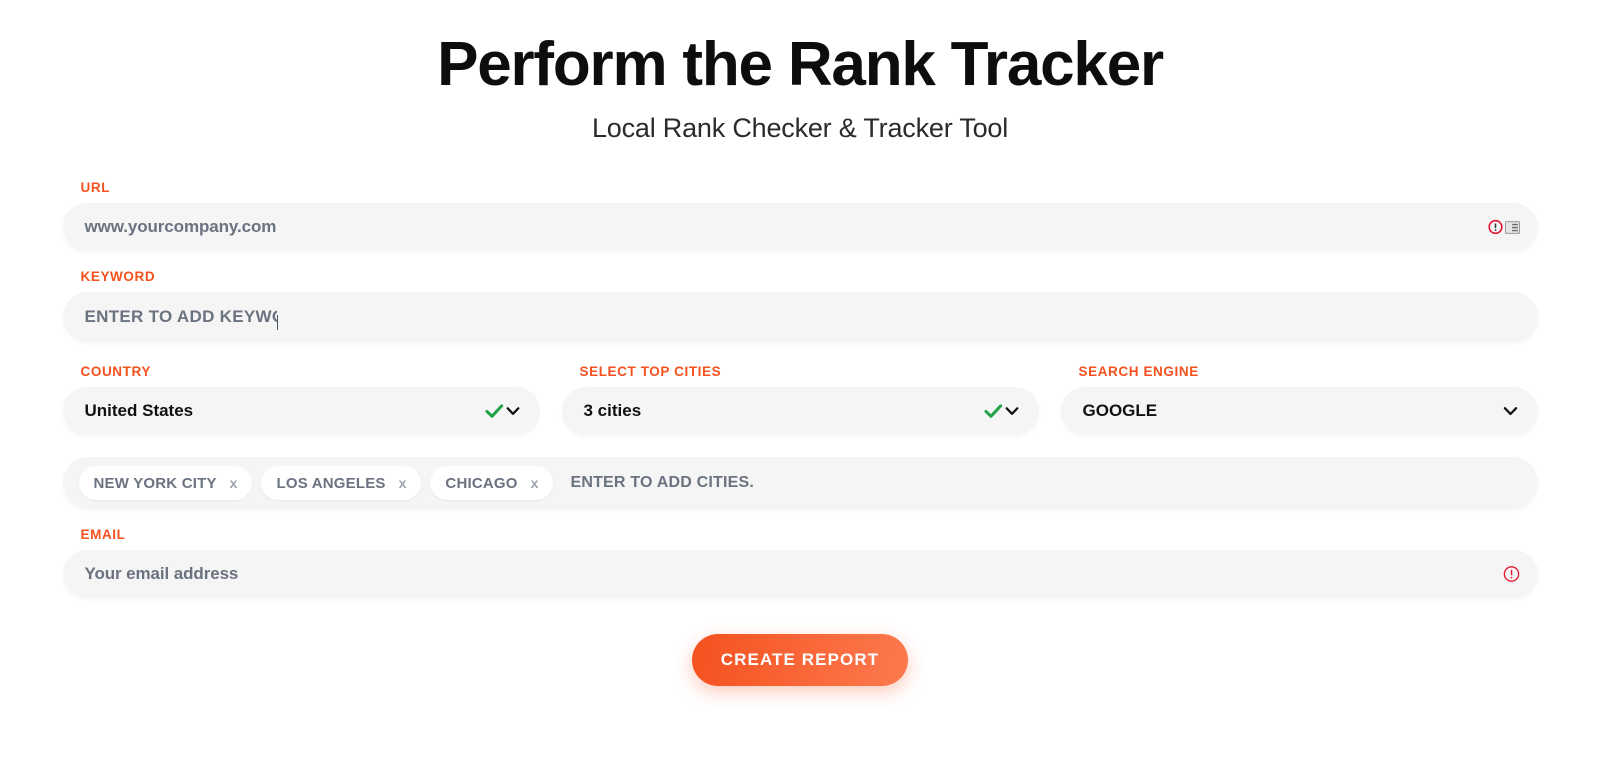 The height and width of the screenshot is (762, 1600). I want to click on search-engine-label: SEARCH ENGINE, so click(1138, 372).